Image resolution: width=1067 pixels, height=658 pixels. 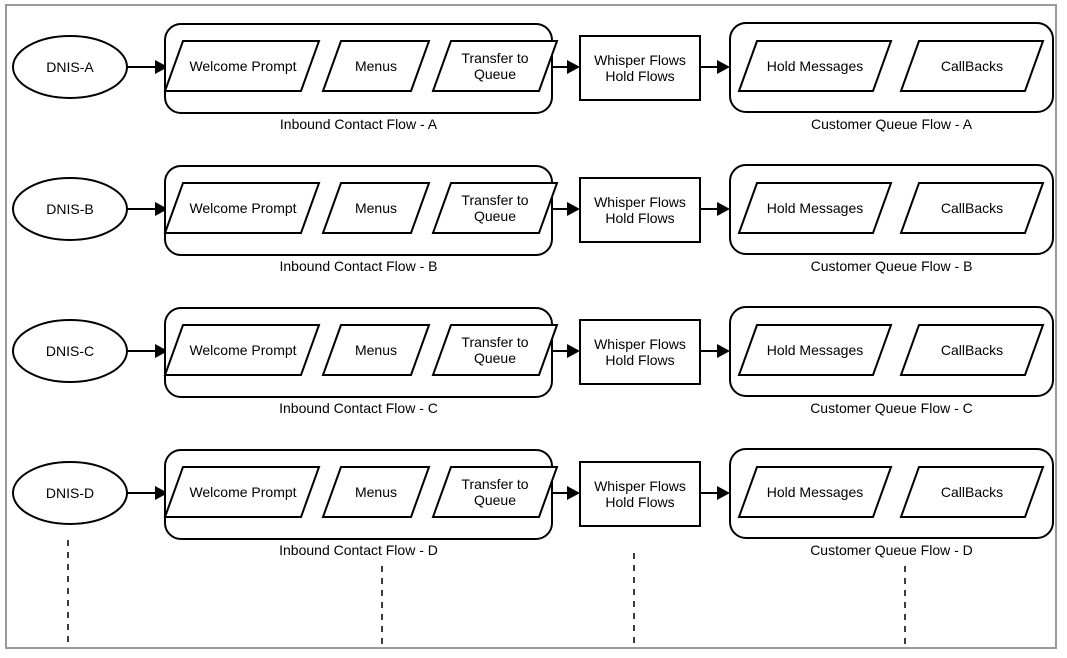 I want to click on queue-caption-wrap-d: Customer Queue Flow - D, so click(x=891, y=550).